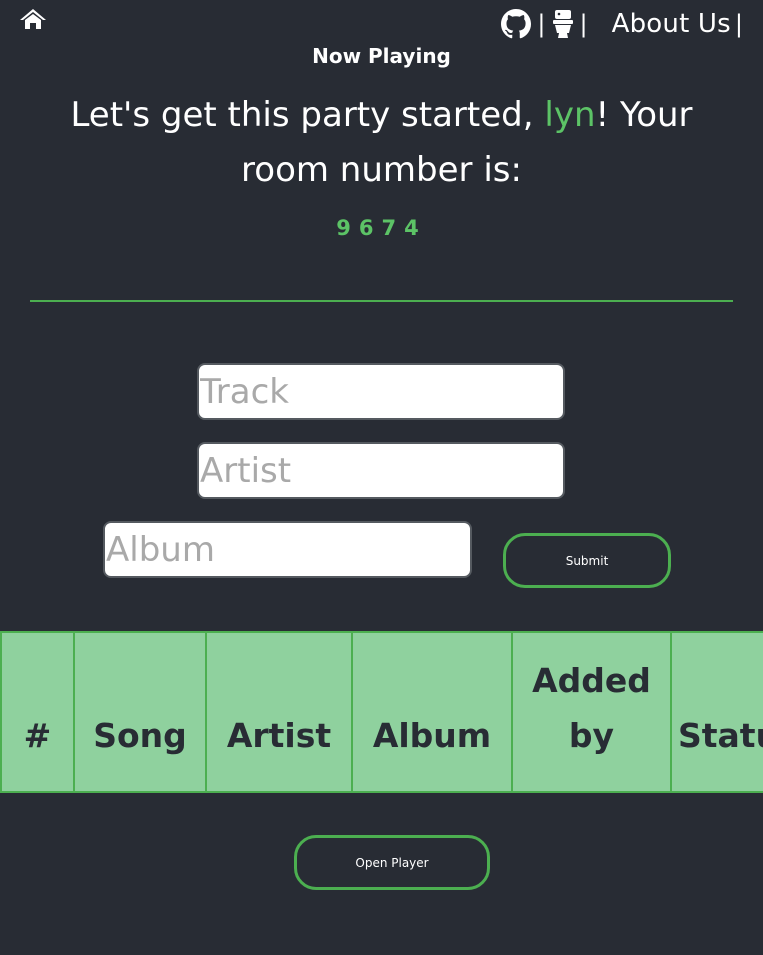 This screenshot has width=763, height=955. Describe the element at coordinates (392, 862) in the screenshot. I see `open-player-button: Open Player` at that location.